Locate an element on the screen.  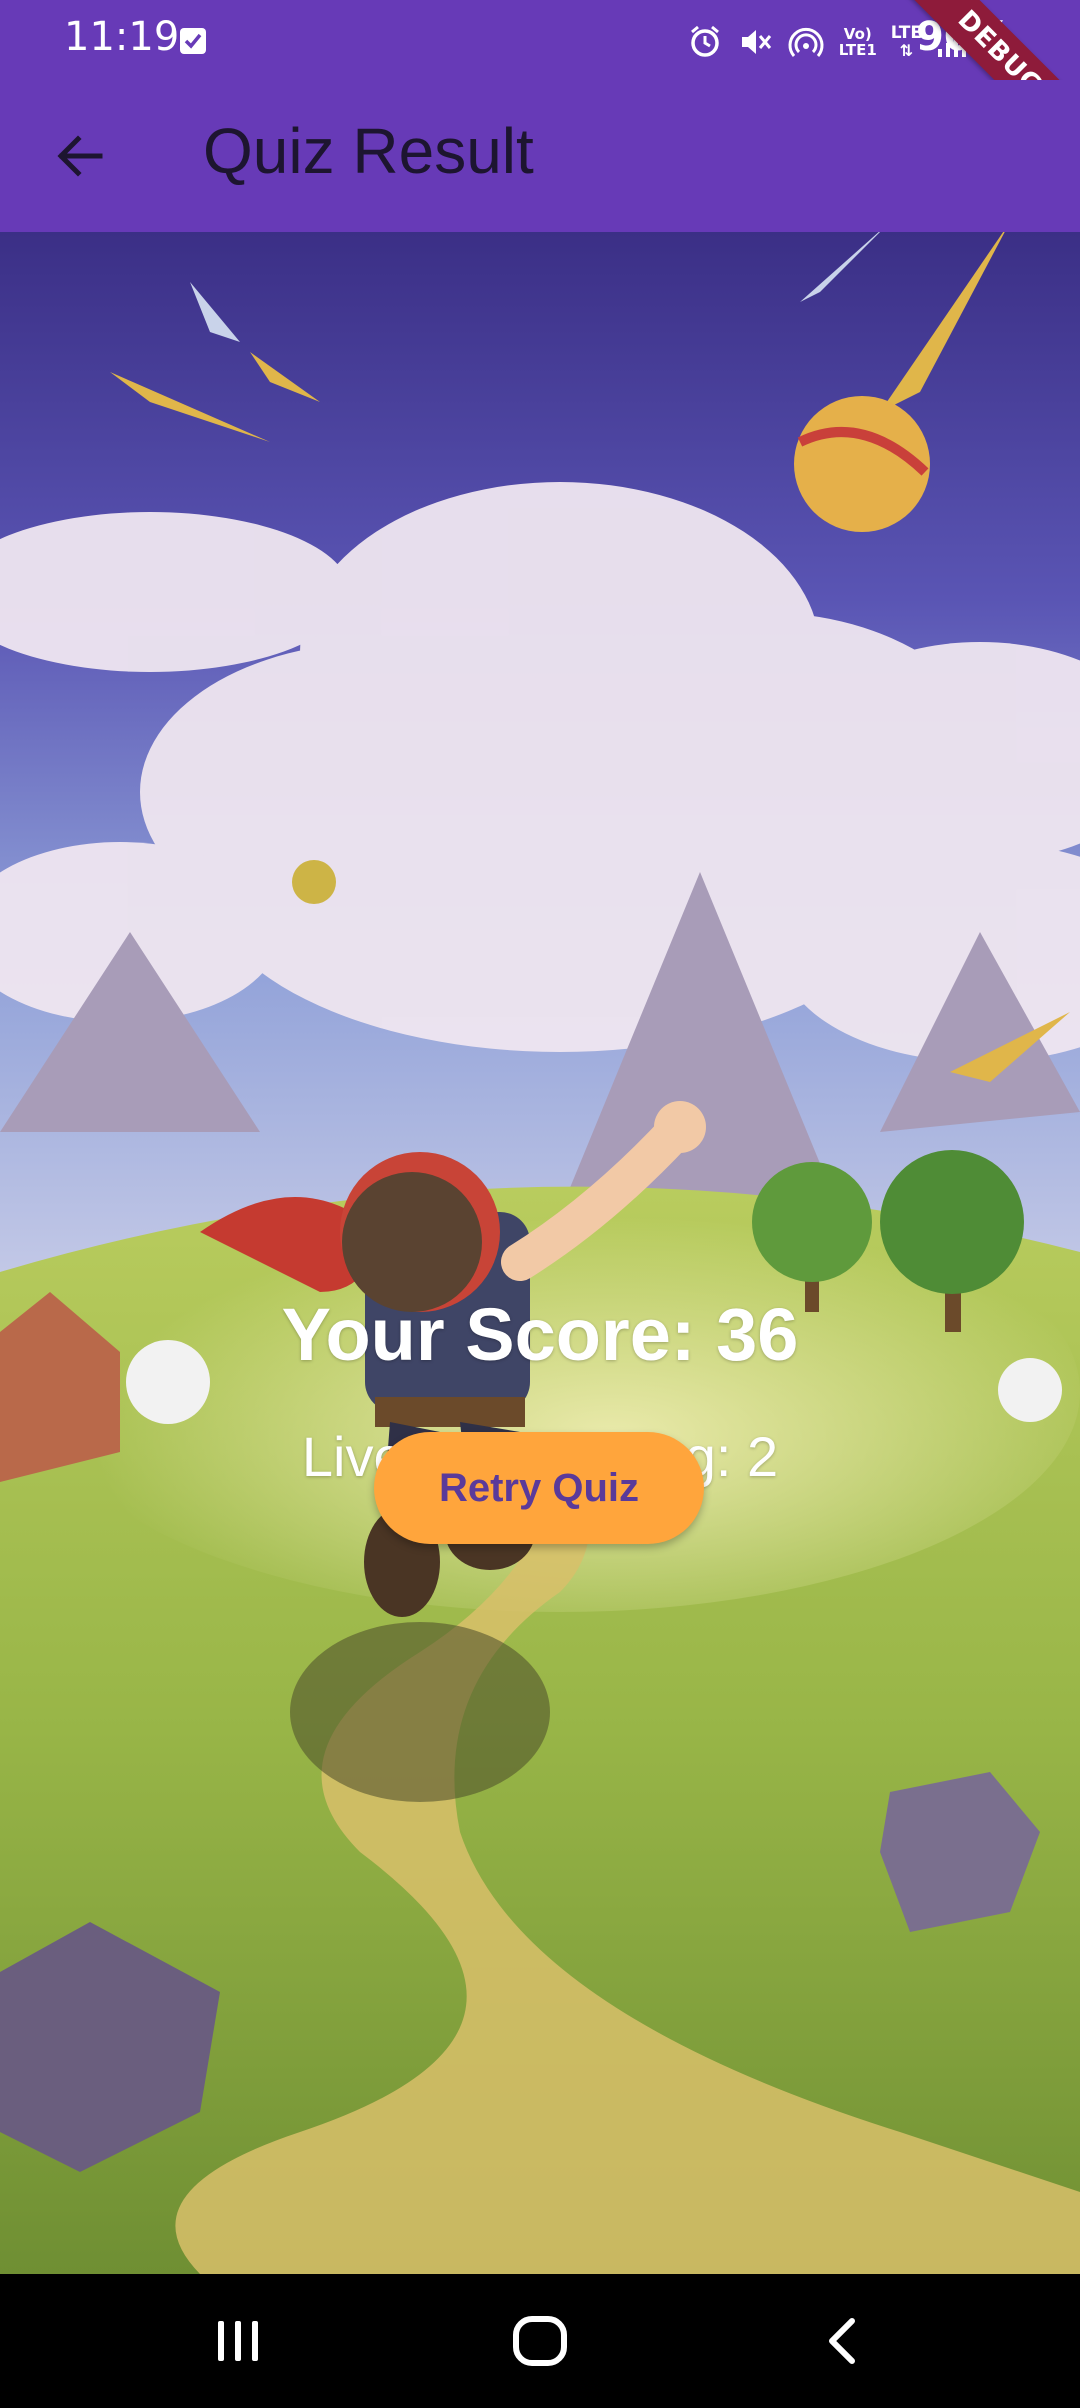
home-icon is located at coordinates (540, 2341).